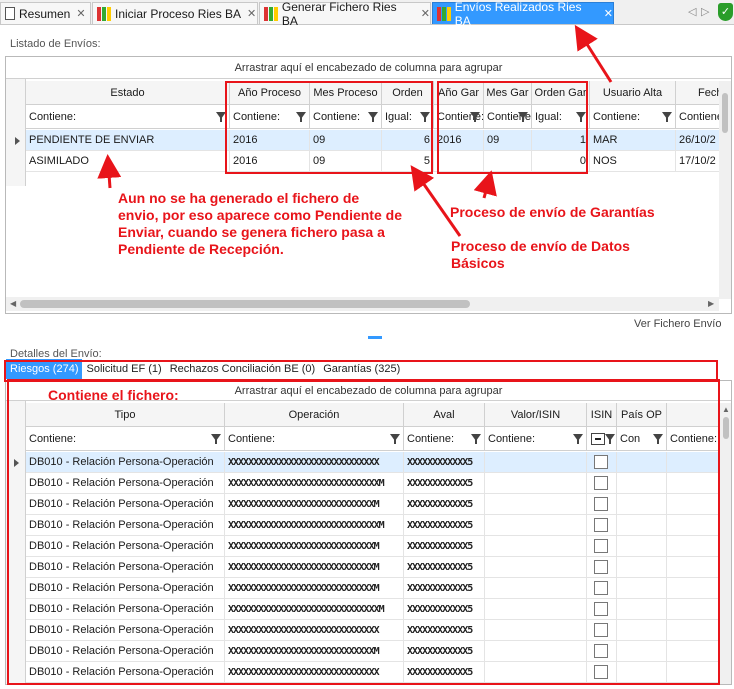 The width and height of the screenshot is (734, 689). Describe the element at coordinates (485, 184) in the screenshot. I see `arrow-to-garantias` at that location.